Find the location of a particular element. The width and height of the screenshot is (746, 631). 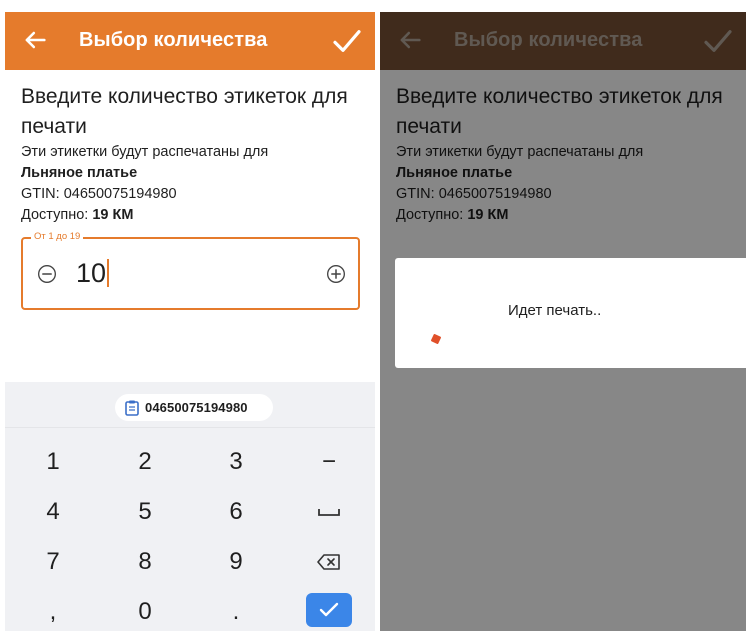

gtin-label: GTIN: is located at coordinates (40, 194).